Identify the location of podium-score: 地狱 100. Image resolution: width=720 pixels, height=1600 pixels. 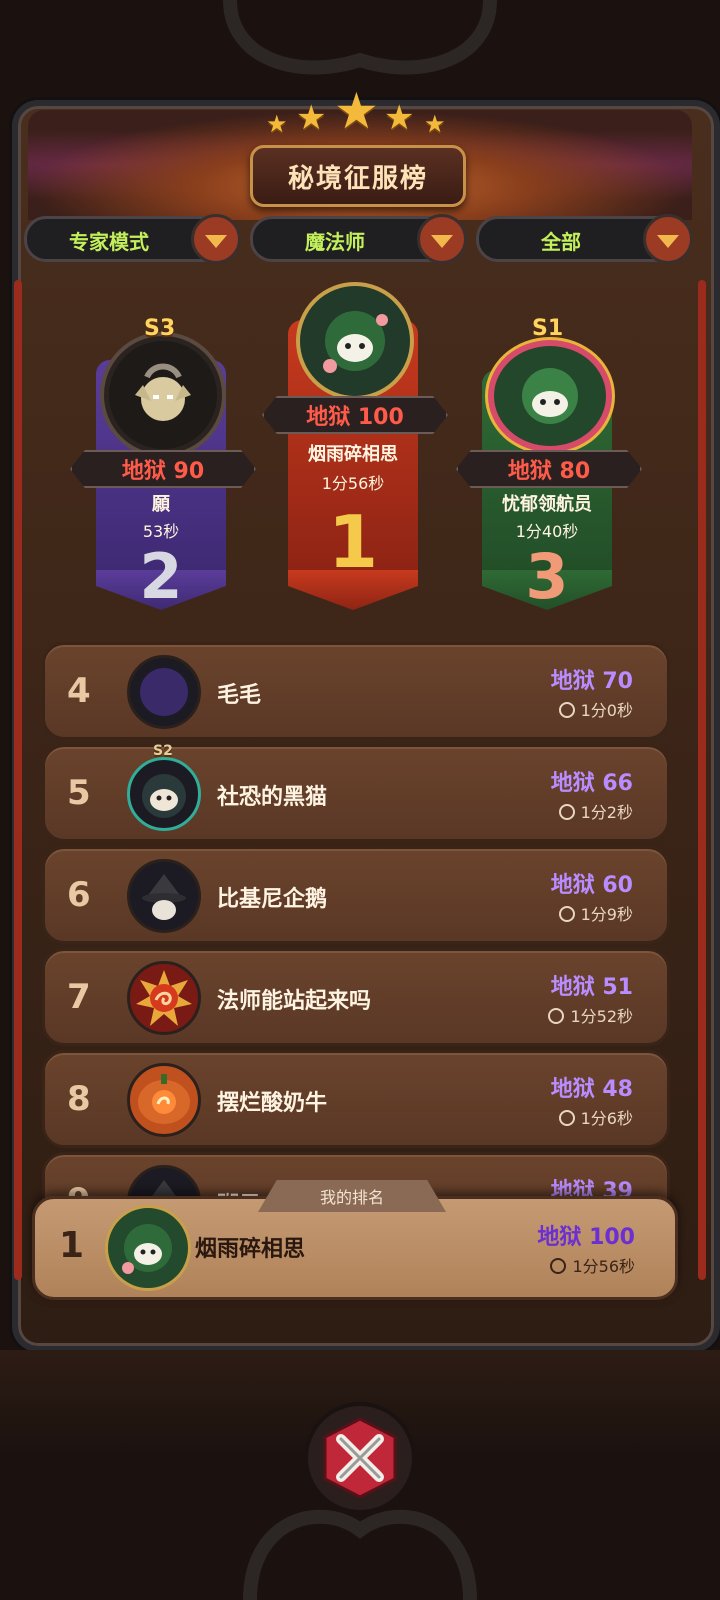
(355, 415).